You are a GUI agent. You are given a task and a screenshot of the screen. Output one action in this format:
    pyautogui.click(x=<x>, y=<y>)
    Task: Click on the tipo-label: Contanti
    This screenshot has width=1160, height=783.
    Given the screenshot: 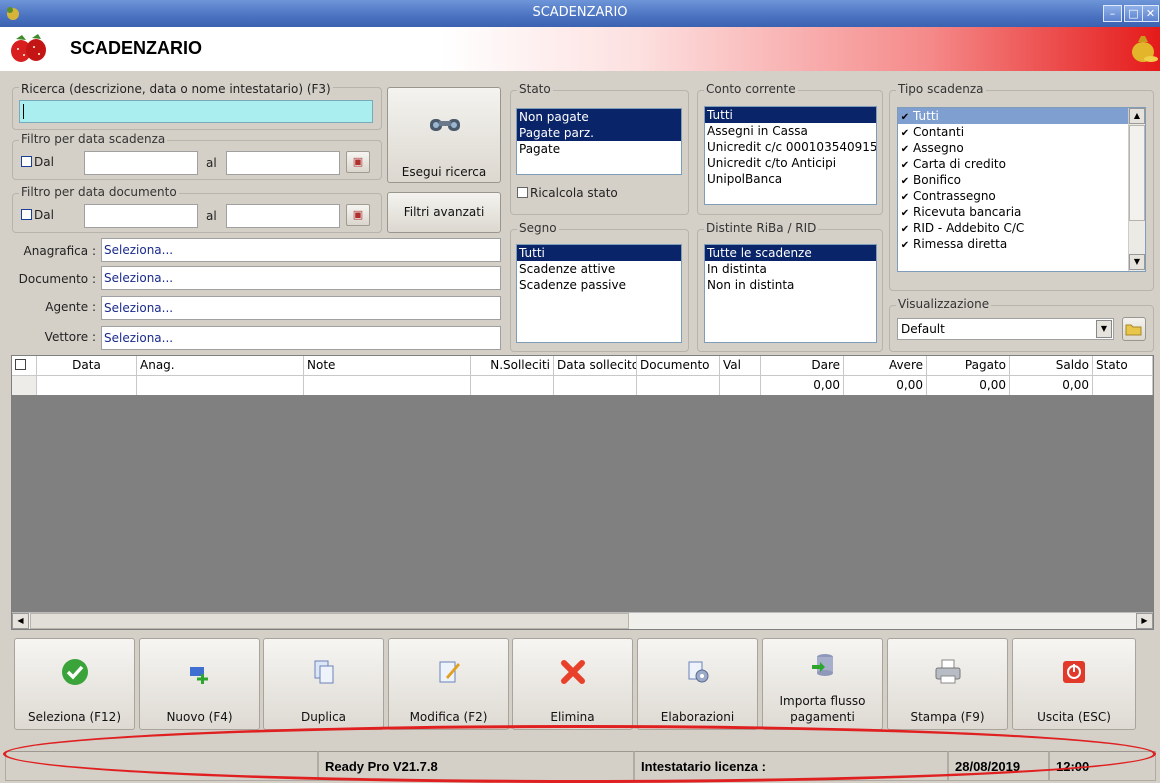 What is the action you would take?
    pyautogui.click(x=939, y=132)
    